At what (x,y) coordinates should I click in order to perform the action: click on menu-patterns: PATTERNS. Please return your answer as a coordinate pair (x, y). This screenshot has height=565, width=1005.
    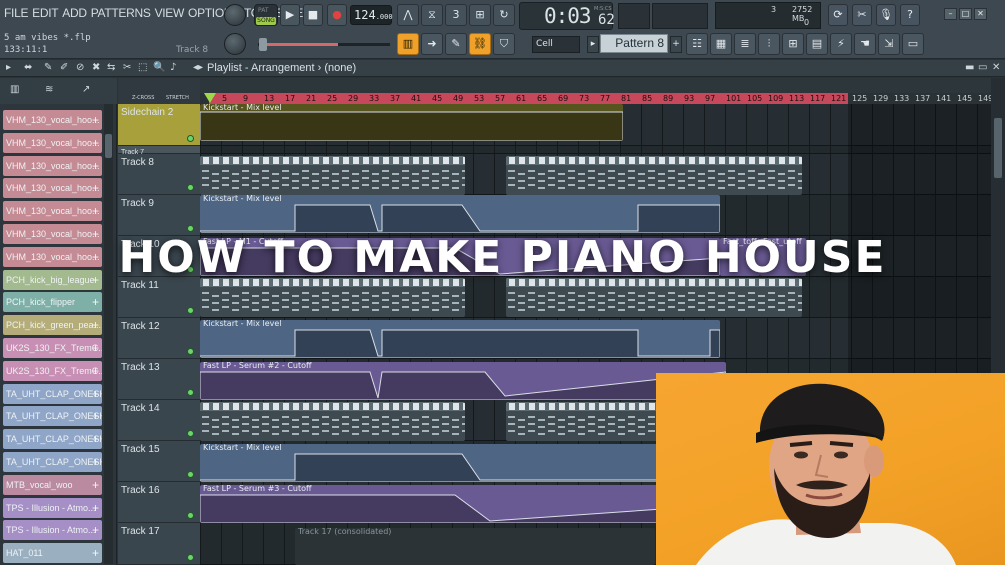
    Looking at the image, I should click on (121, 13).